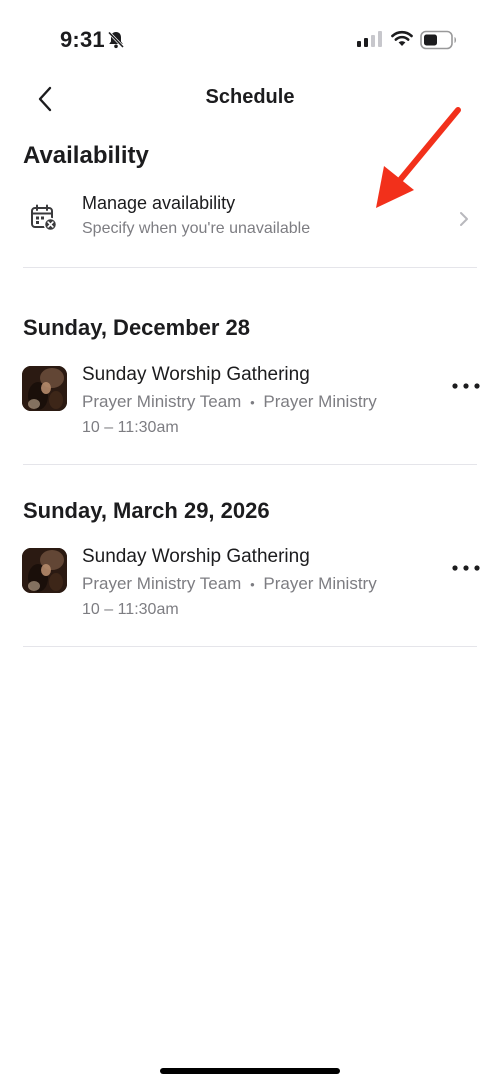  I want to click on bell-slash-icon, so click(116, 40).